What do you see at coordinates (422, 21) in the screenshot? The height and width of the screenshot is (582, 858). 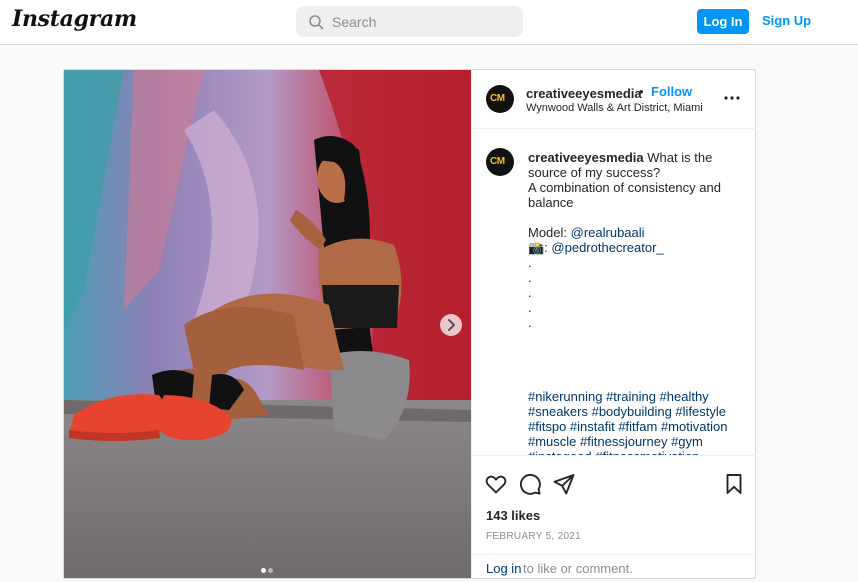 I see `search-input` at bounding box center [422, 21].